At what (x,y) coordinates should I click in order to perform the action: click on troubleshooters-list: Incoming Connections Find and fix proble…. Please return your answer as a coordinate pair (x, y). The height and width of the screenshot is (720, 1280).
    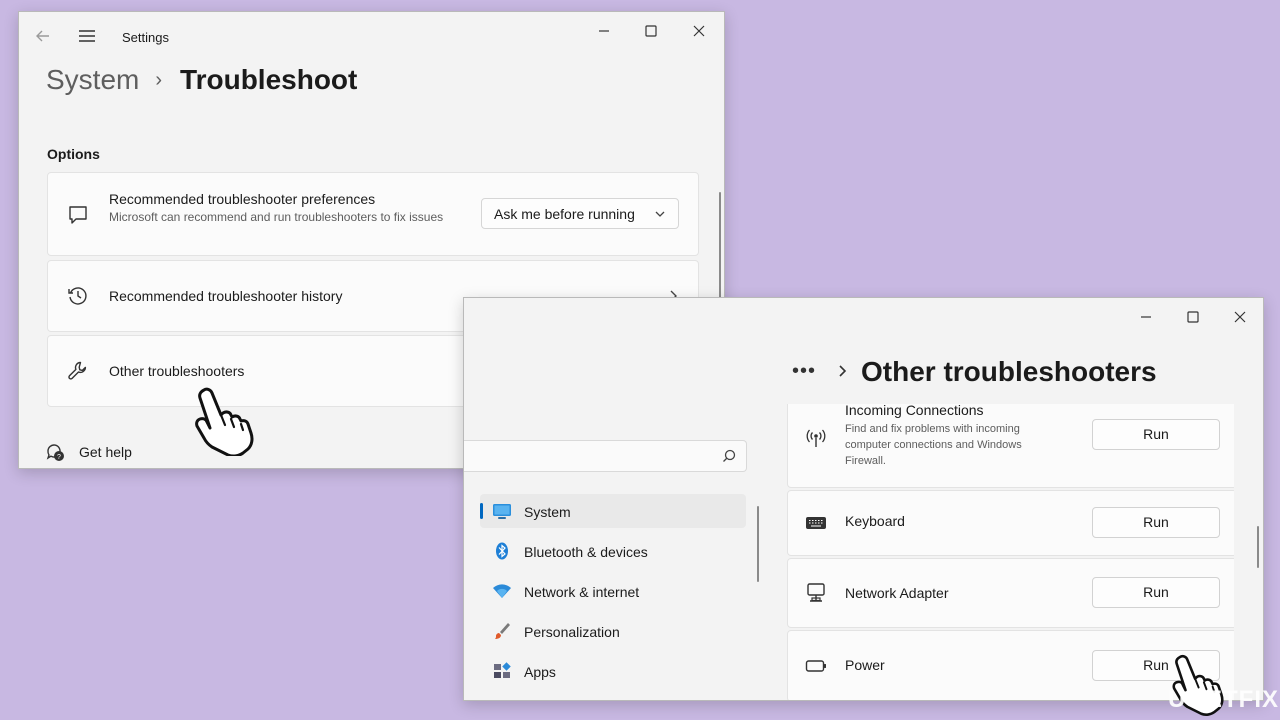
    Looking at the image, I should click on (1009, 552).